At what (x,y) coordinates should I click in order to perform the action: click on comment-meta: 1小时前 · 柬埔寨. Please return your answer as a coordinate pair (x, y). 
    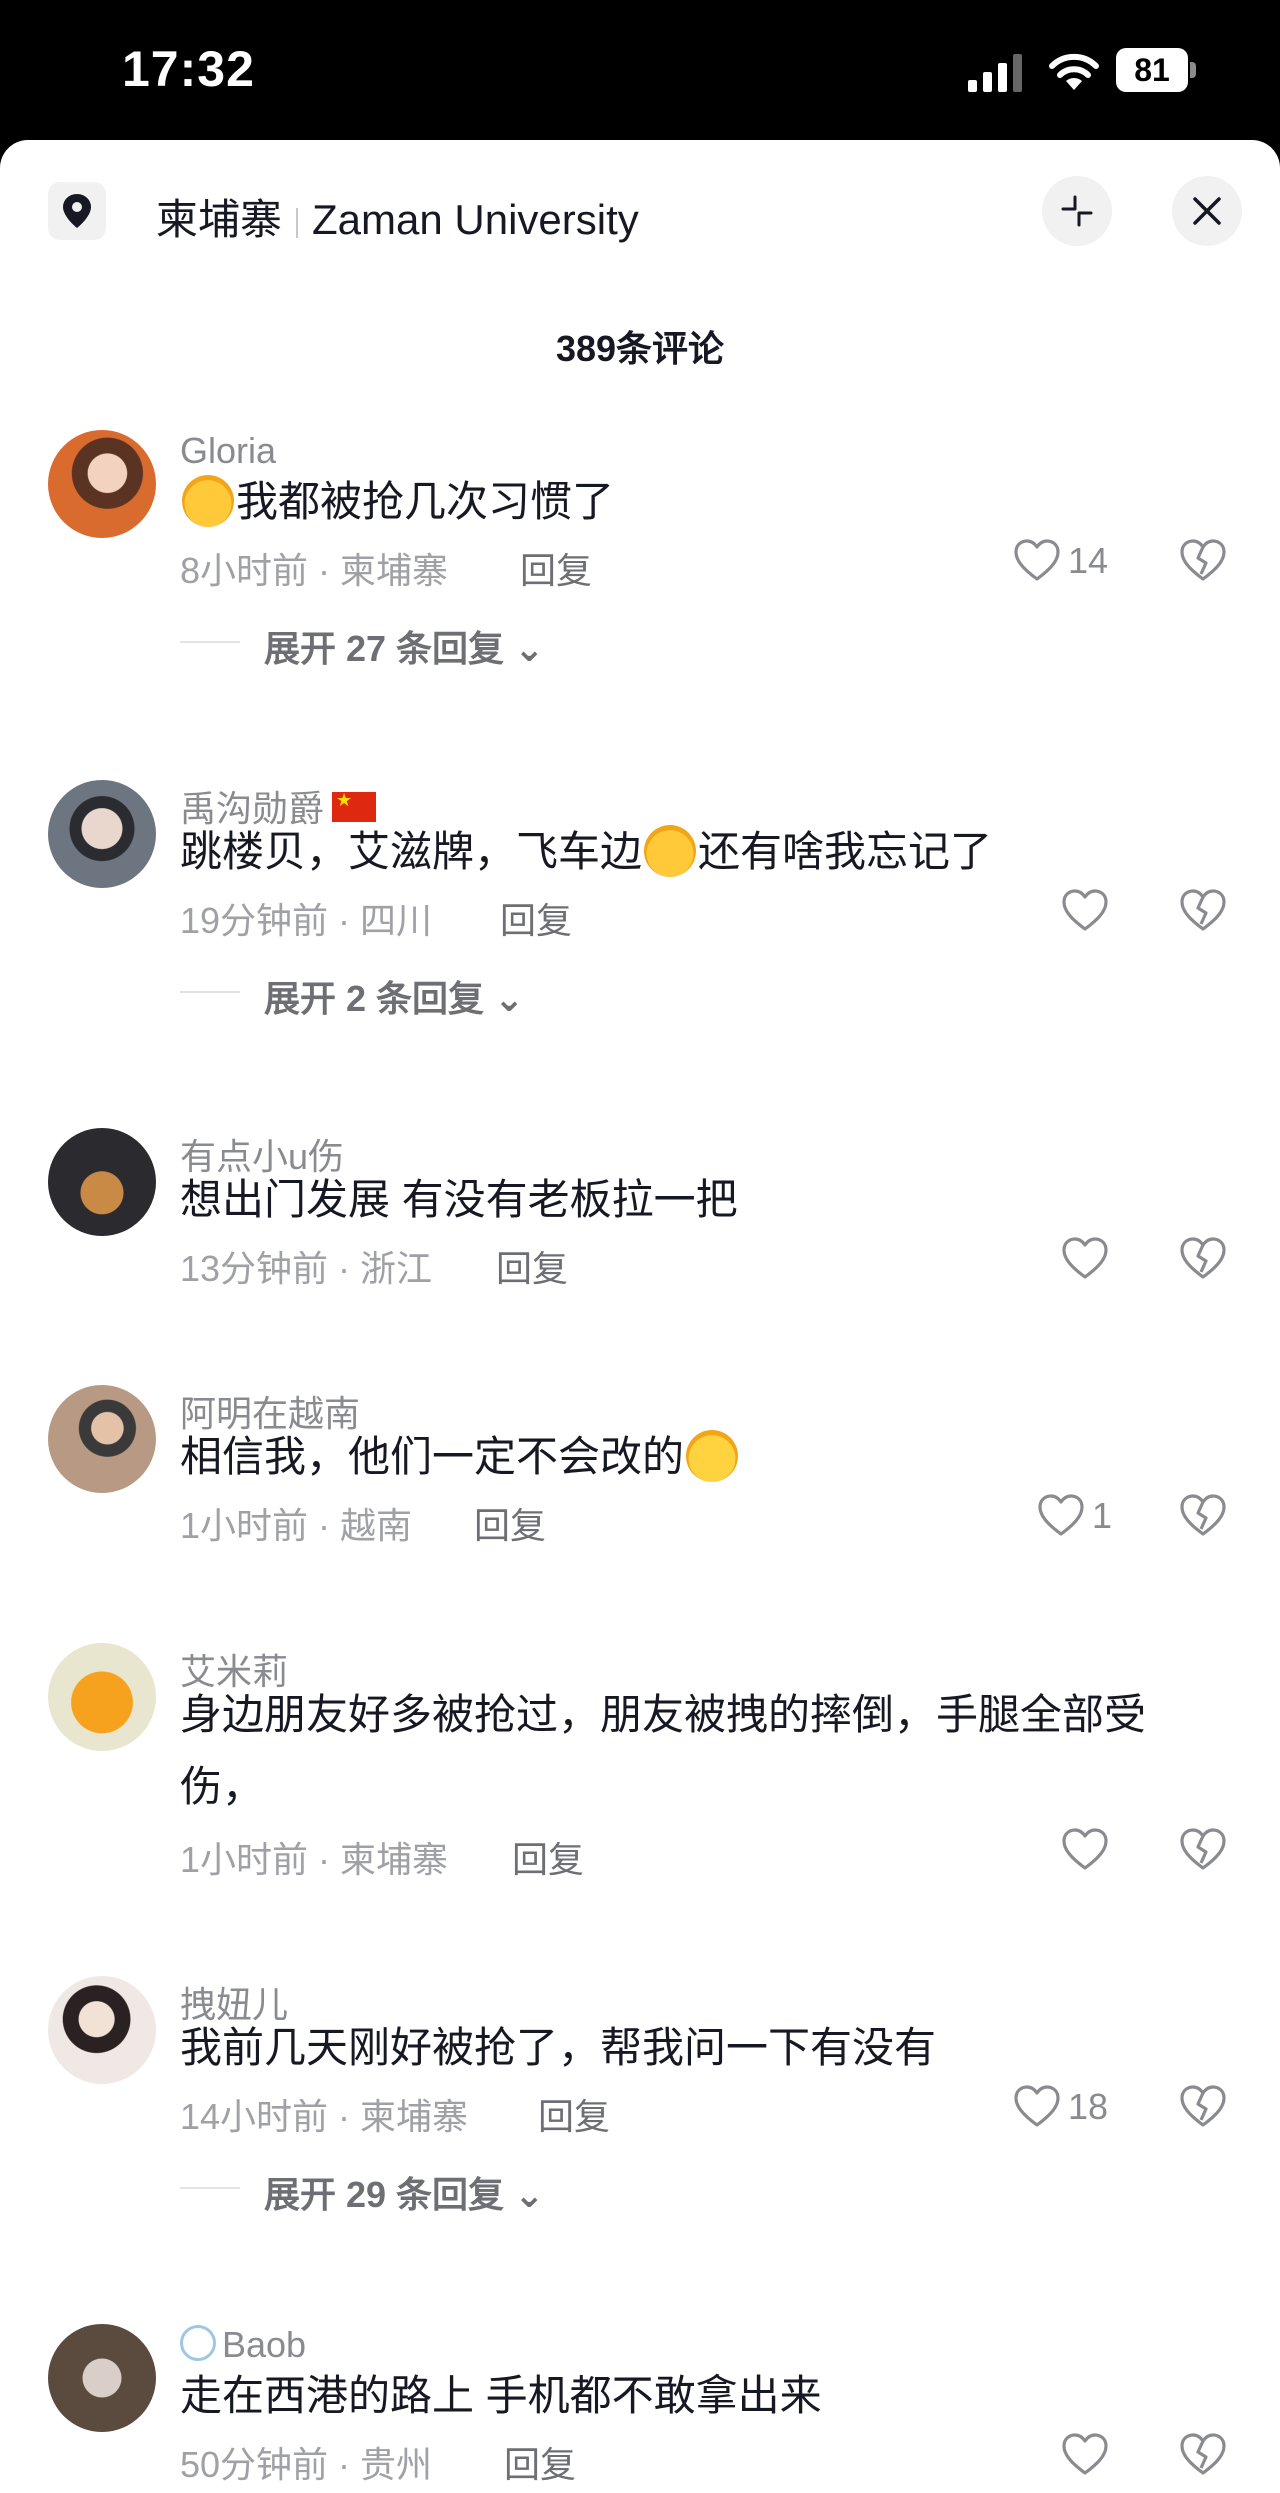
    Looking at the image, I should click on (314, 1859).